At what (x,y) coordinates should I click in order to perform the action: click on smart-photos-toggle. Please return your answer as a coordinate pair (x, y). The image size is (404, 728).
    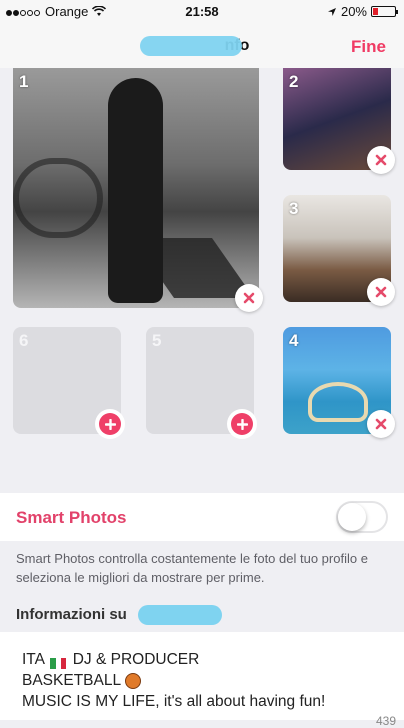
    Looking at the image, I should click on (362, 517).